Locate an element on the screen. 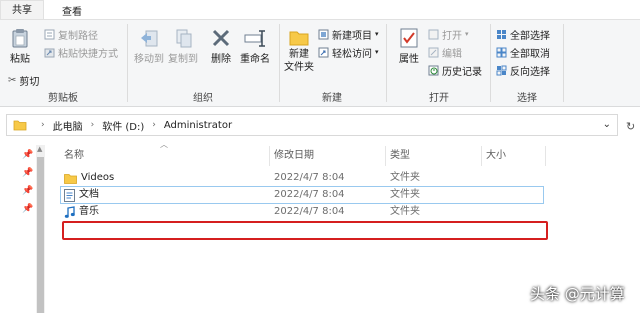  file-row-documents: 文档 2022/4/7 8:04 文件夹 is located at coordinates (302, 195).